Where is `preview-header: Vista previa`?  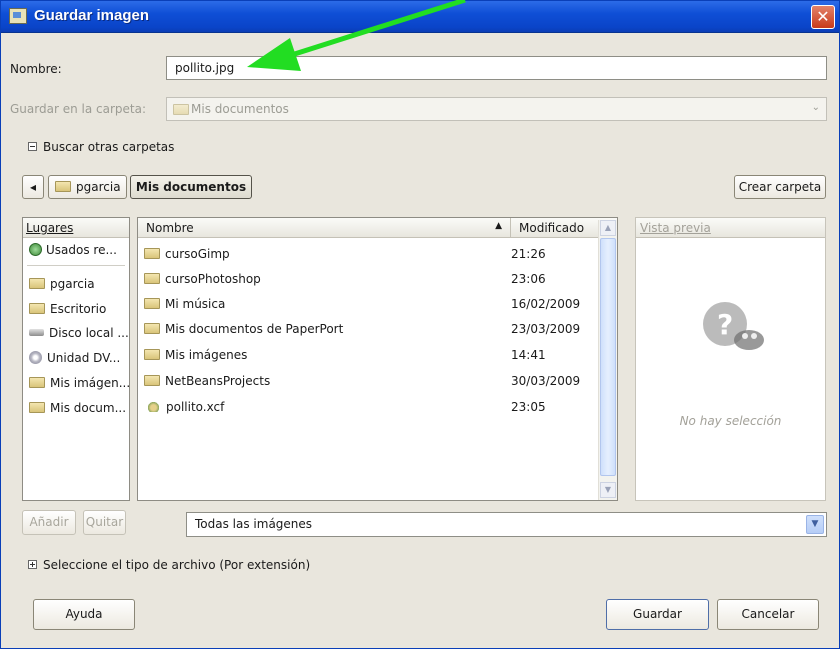 preview-header: Vista previa is located at coordinates (730, 228).